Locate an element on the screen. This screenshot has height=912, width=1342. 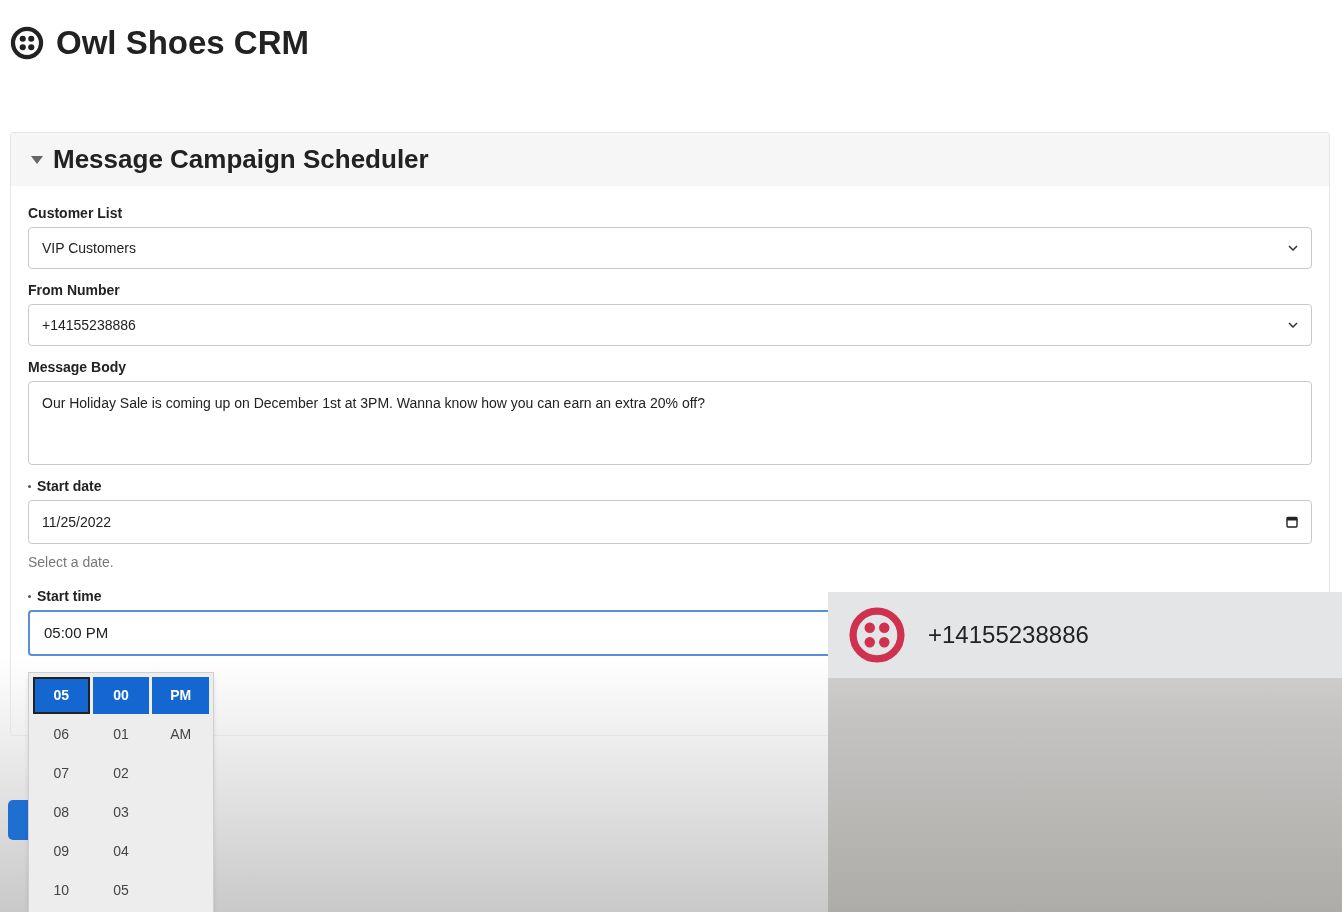
time-option: 01 is located at coordinates (121, 734).